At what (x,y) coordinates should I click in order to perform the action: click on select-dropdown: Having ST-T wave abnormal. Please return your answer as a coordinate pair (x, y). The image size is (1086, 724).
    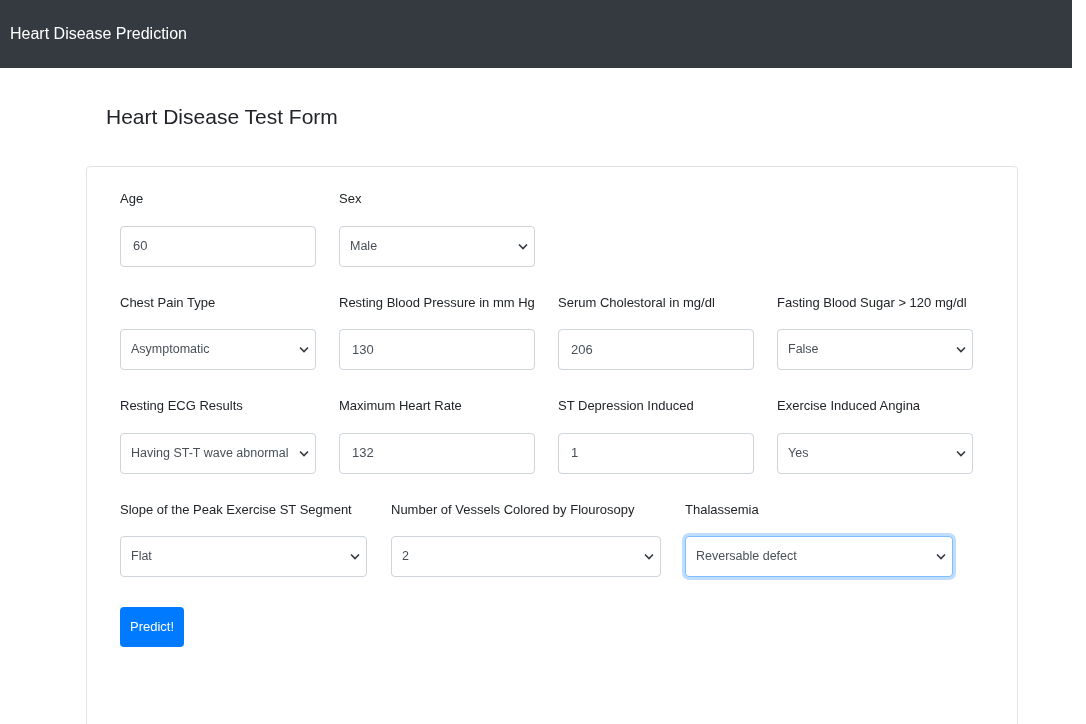
    Looking at the image, I should click on (218, 453).